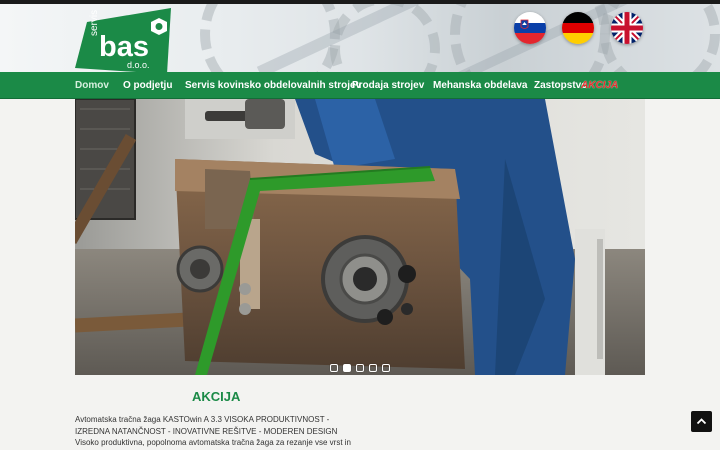  I want to click on scroll-to-top-button, so click(701, 421).